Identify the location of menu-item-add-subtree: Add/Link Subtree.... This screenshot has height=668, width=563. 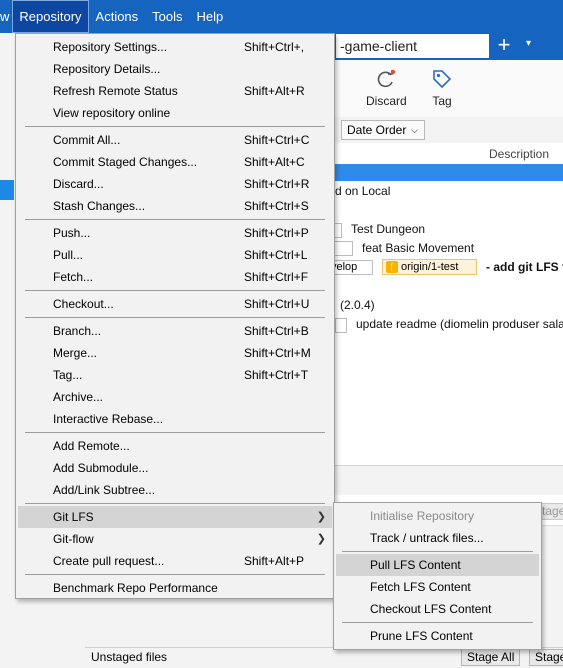
(175, 490).